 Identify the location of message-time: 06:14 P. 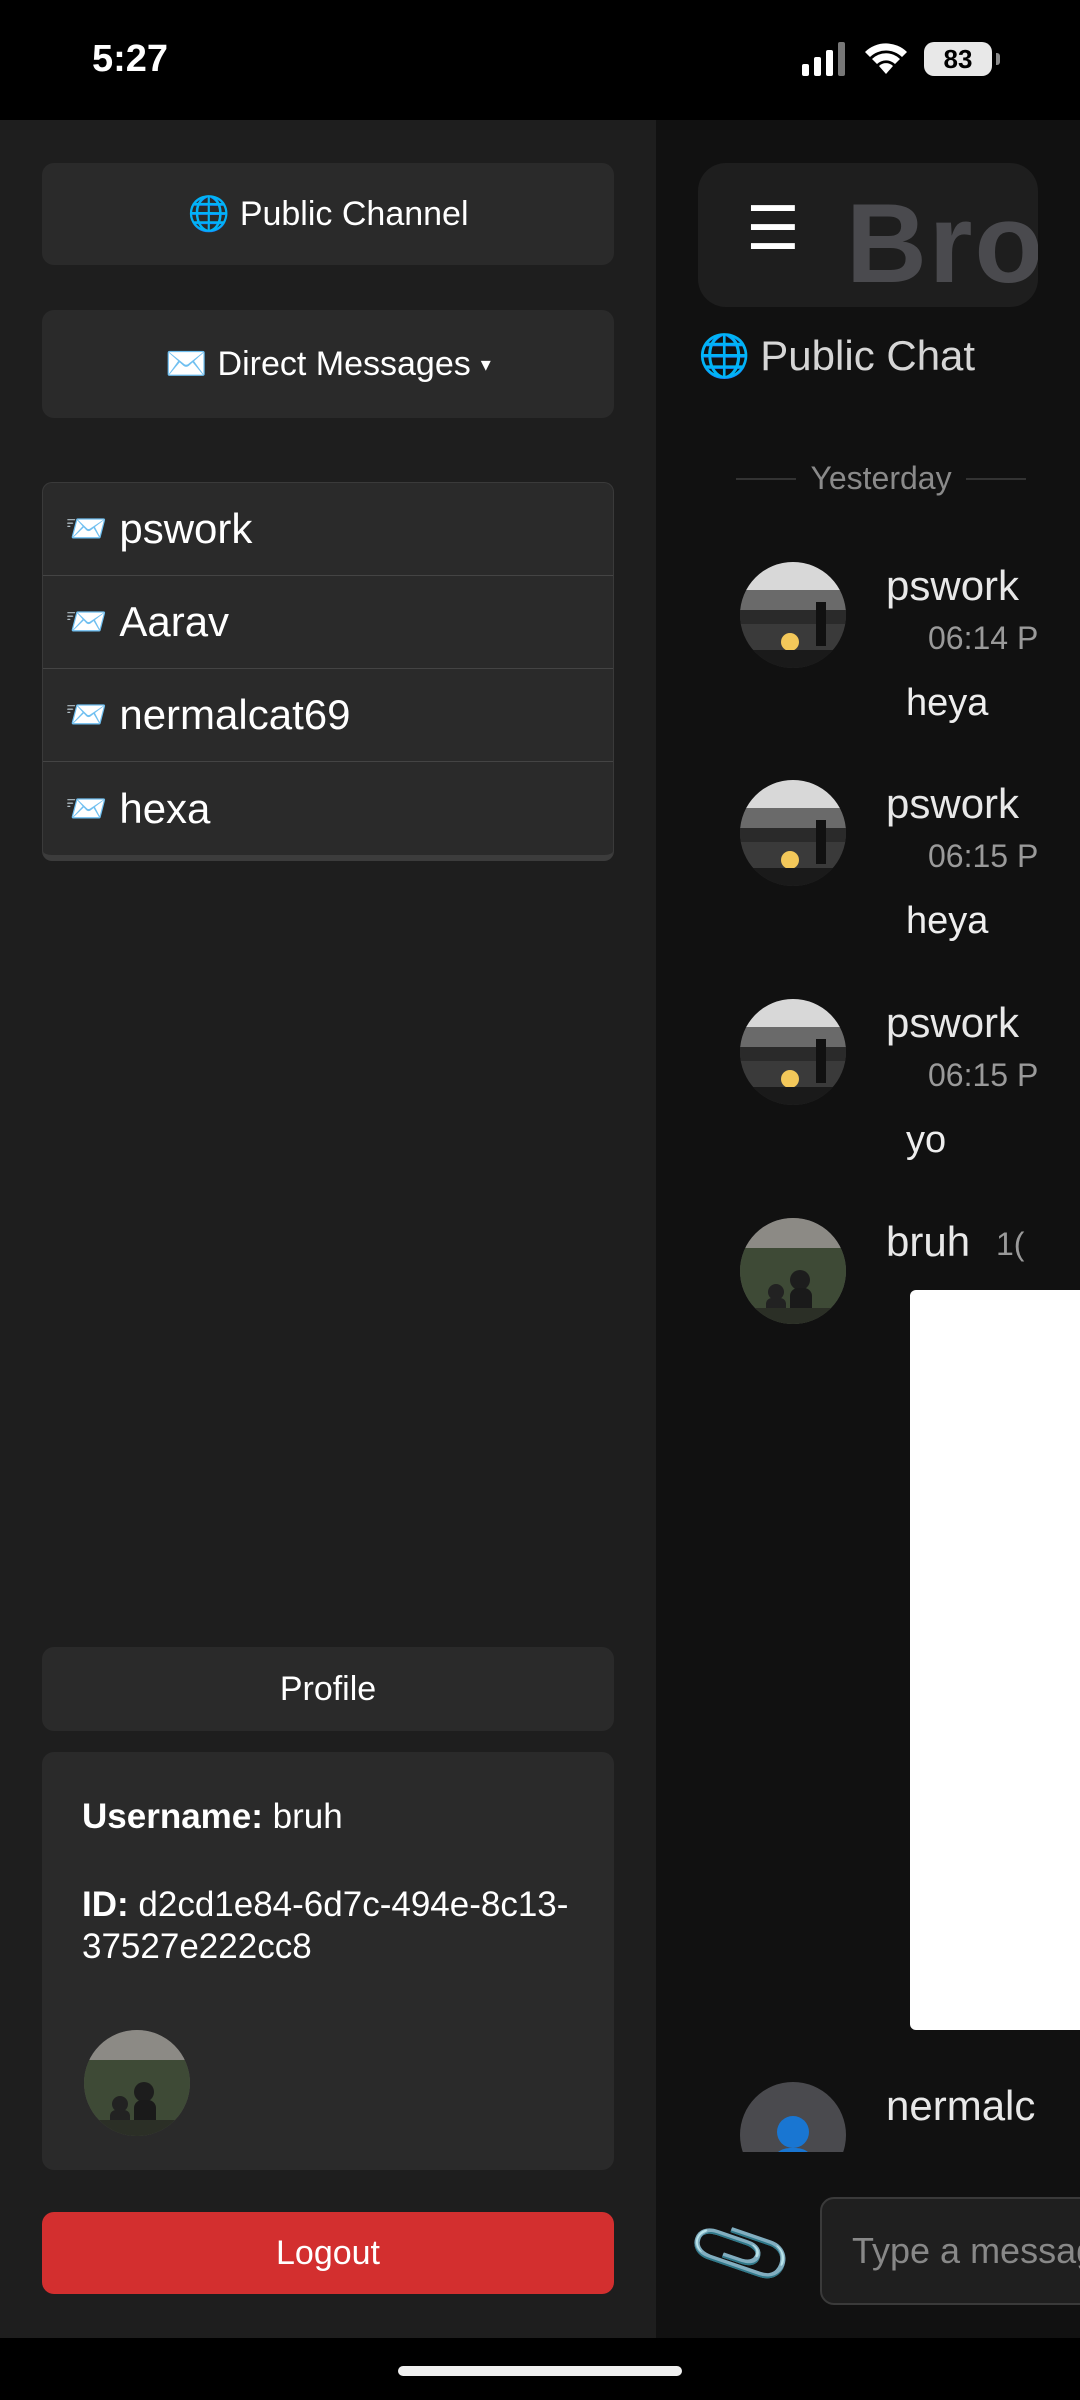
(983, 638).